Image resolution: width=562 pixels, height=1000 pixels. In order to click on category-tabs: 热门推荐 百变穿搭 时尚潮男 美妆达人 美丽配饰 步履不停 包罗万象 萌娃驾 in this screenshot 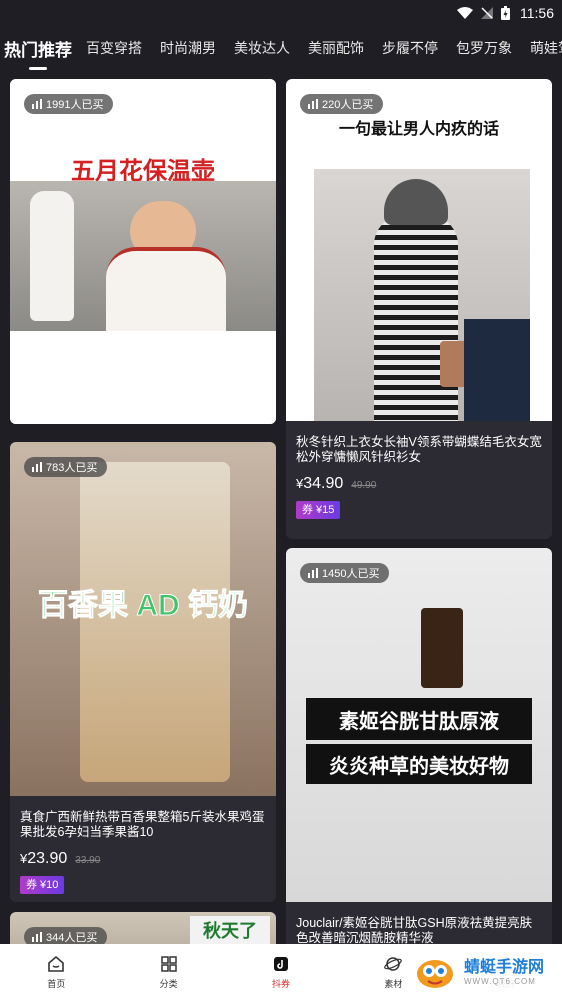, I will do `click(281, 48)`.